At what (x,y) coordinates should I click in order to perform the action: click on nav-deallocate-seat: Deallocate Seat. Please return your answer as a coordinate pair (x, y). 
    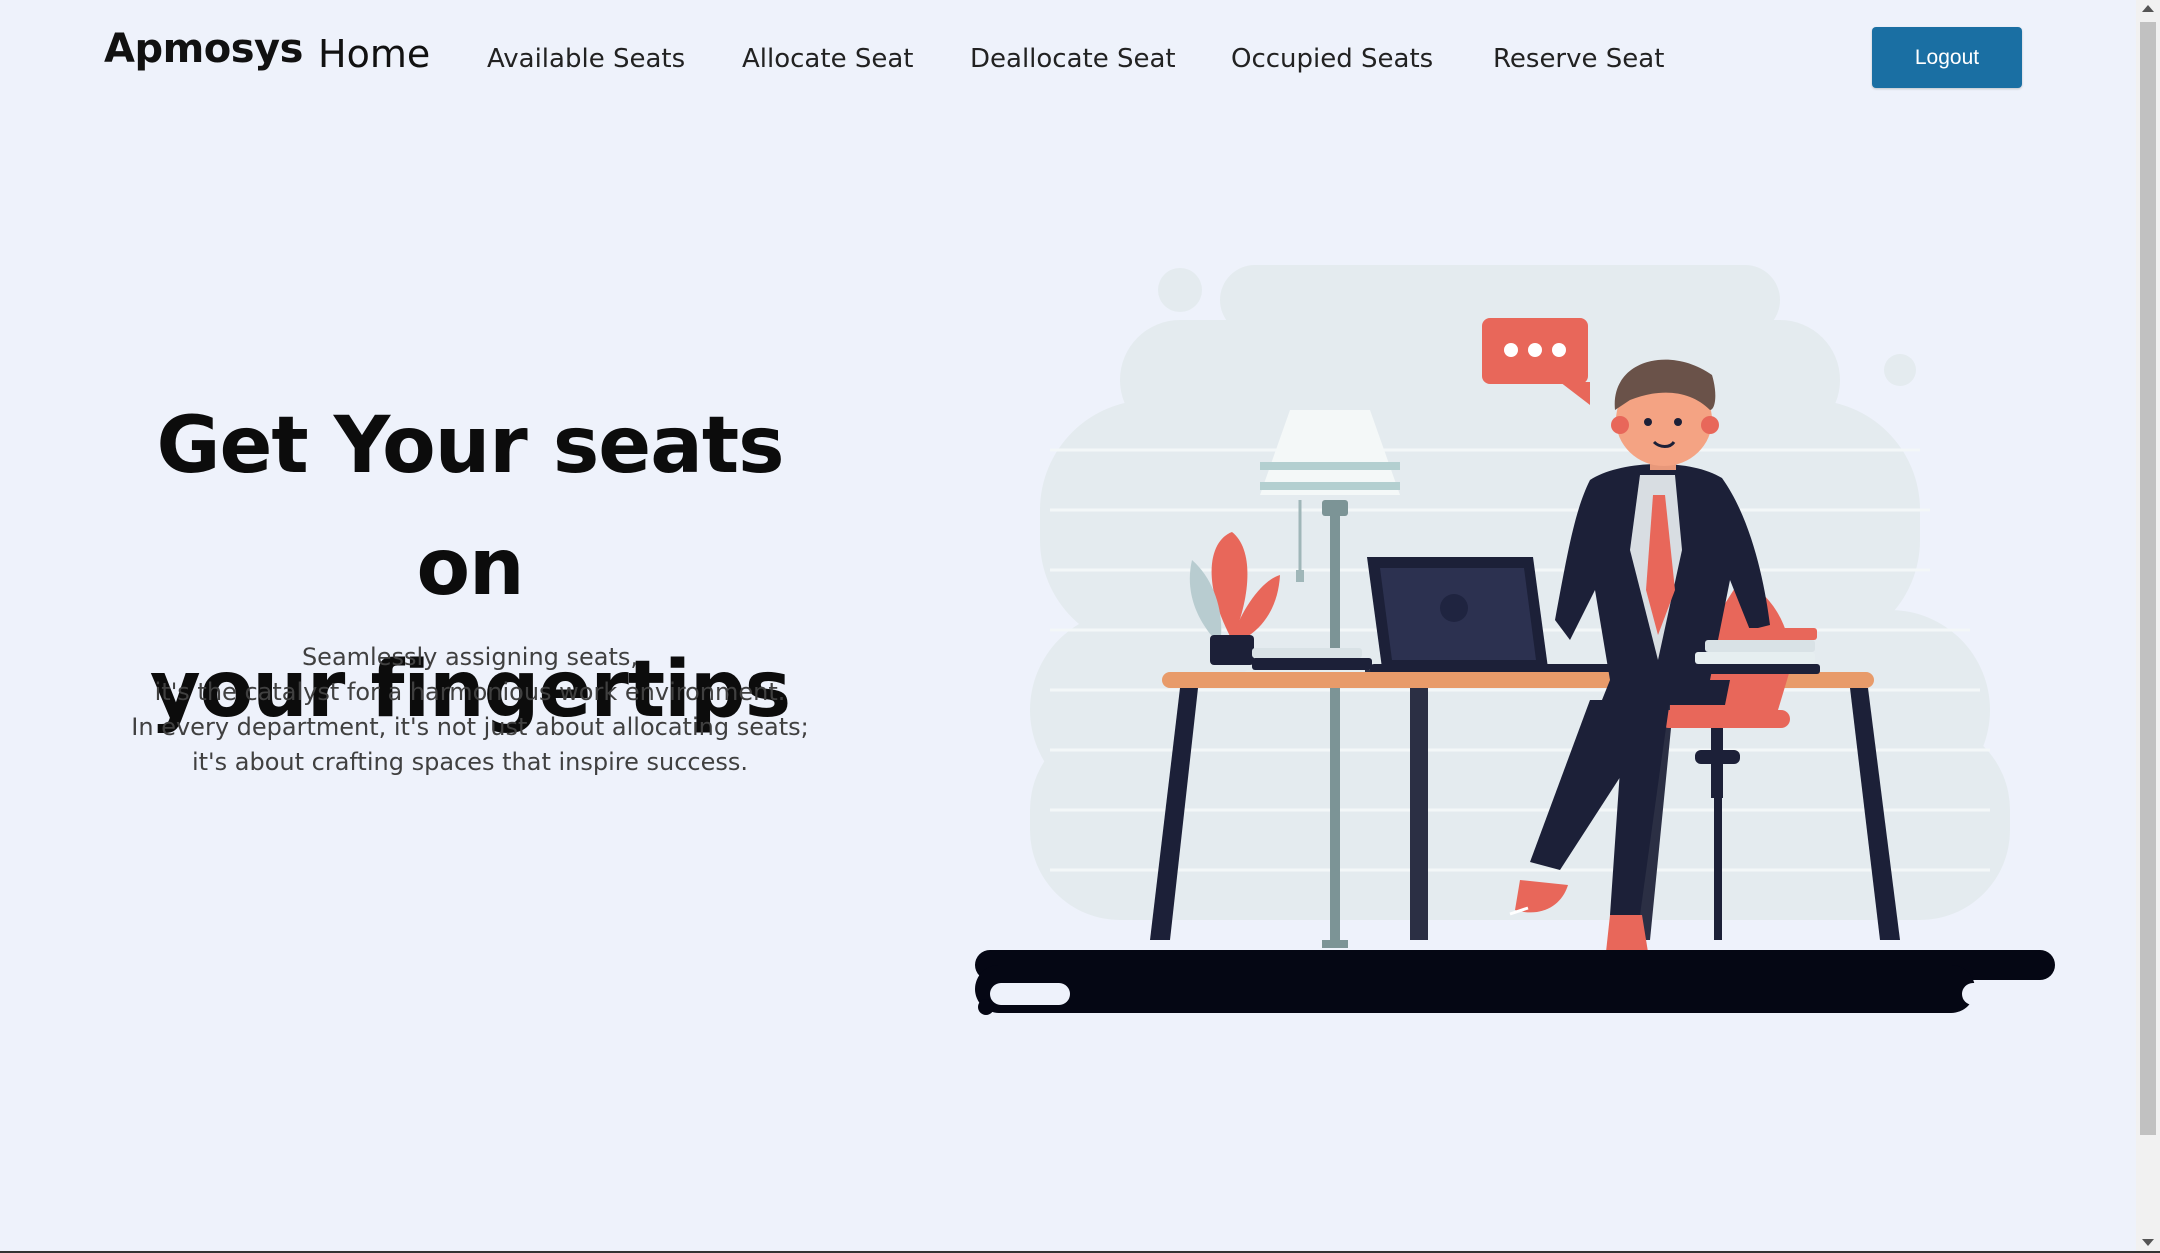
    Looking at the image, I should click on (1073, 59).